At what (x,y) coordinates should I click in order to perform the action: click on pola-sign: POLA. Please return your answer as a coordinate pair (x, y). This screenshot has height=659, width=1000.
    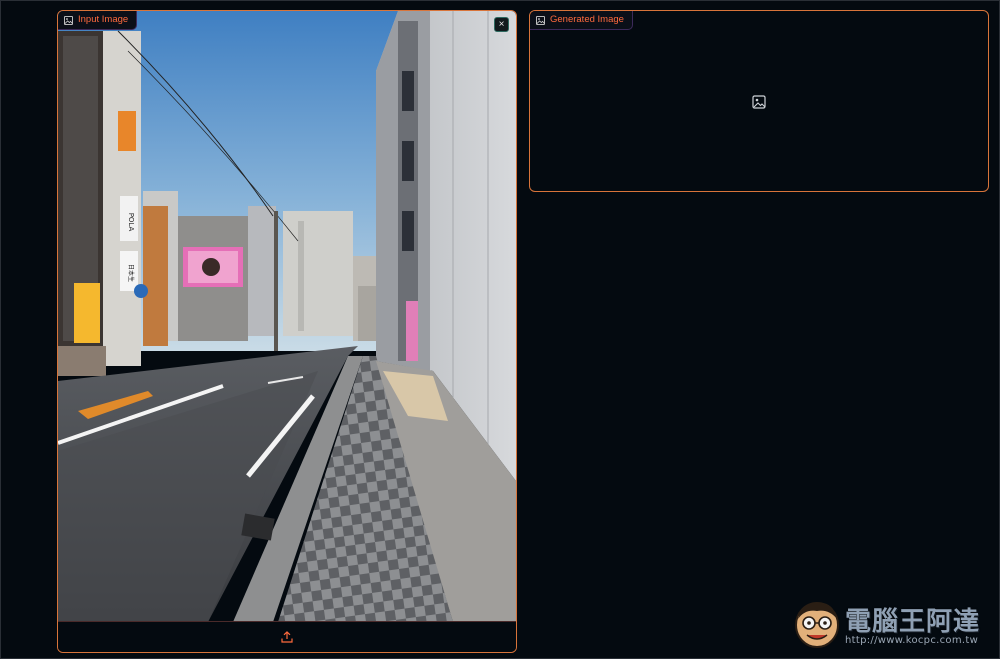
    Looking at the image, I should click on (131, 222).